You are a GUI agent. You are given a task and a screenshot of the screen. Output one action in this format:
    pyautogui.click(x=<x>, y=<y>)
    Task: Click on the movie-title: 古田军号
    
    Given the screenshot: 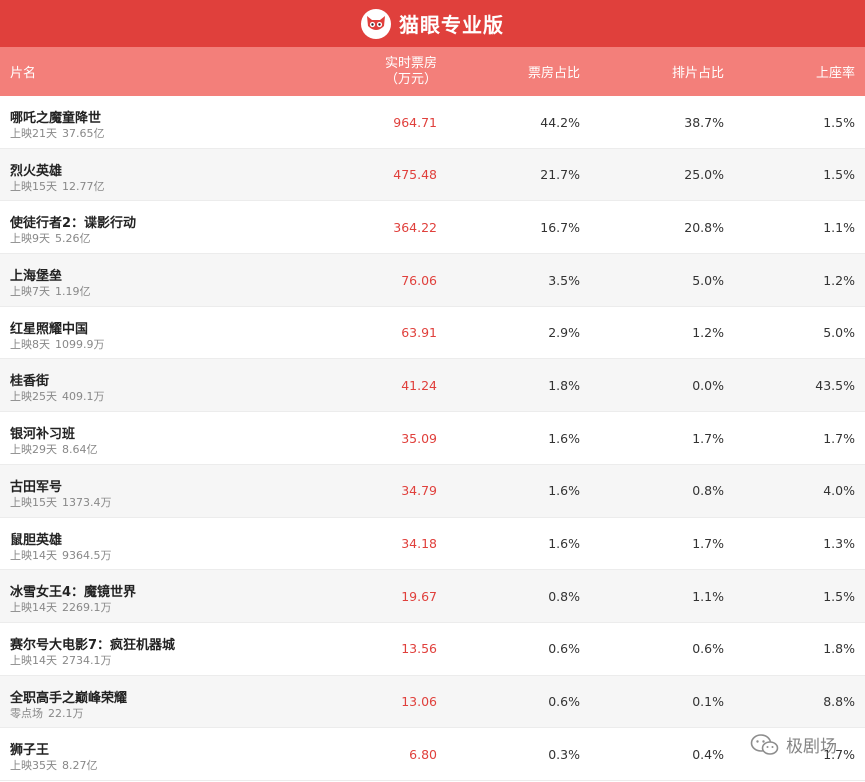 What is the action you would take?
    pyautogui.click(x=36, y=487)
    